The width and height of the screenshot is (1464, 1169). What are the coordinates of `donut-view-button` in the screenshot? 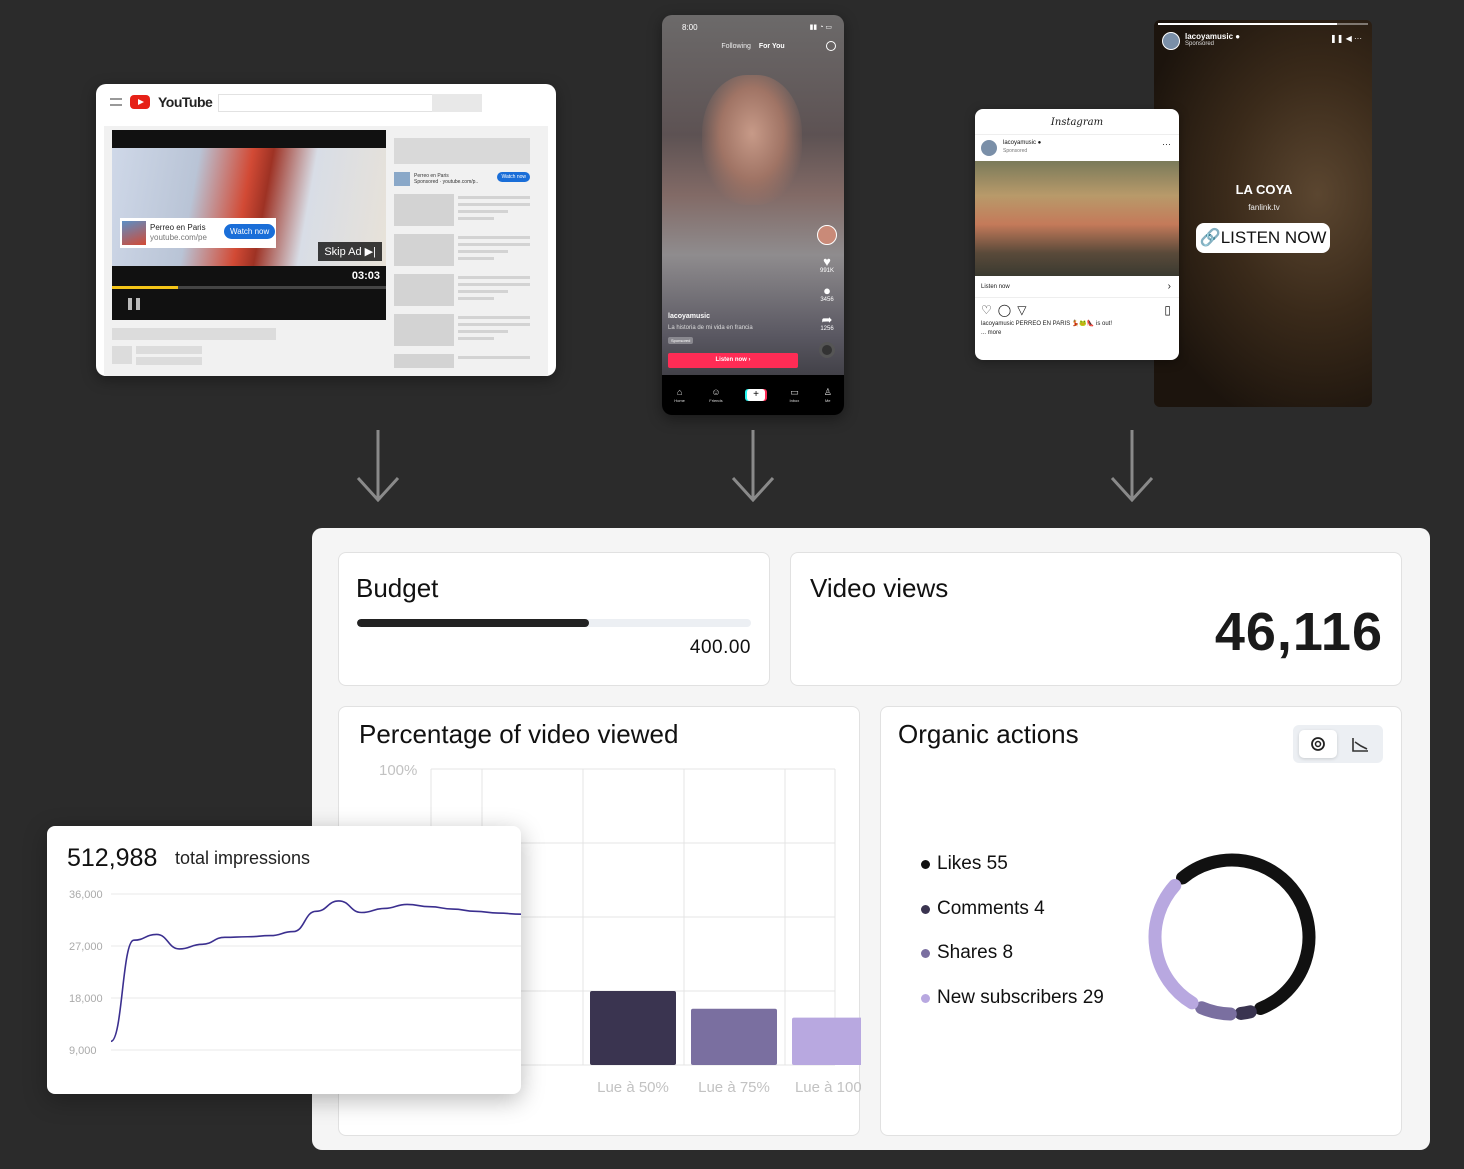 It's located at (1318, 744).